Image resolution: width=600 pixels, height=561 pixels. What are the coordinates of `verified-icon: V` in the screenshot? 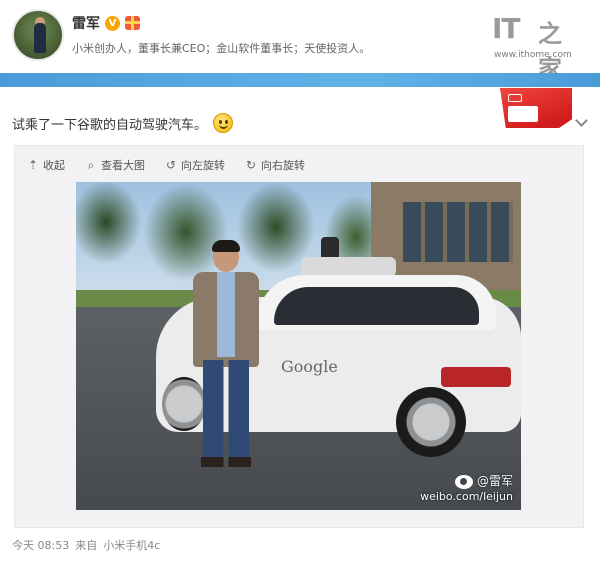 It's located at (112, 23).